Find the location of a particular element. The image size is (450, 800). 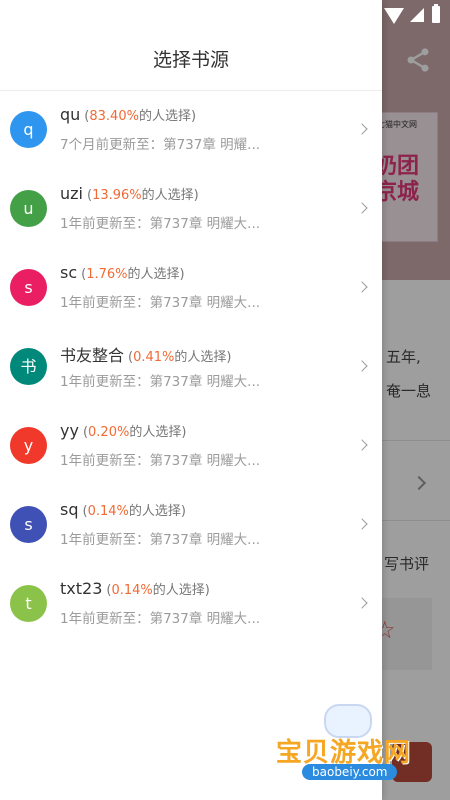

source-percent: 1.76% is located at coordinates (107, 274).